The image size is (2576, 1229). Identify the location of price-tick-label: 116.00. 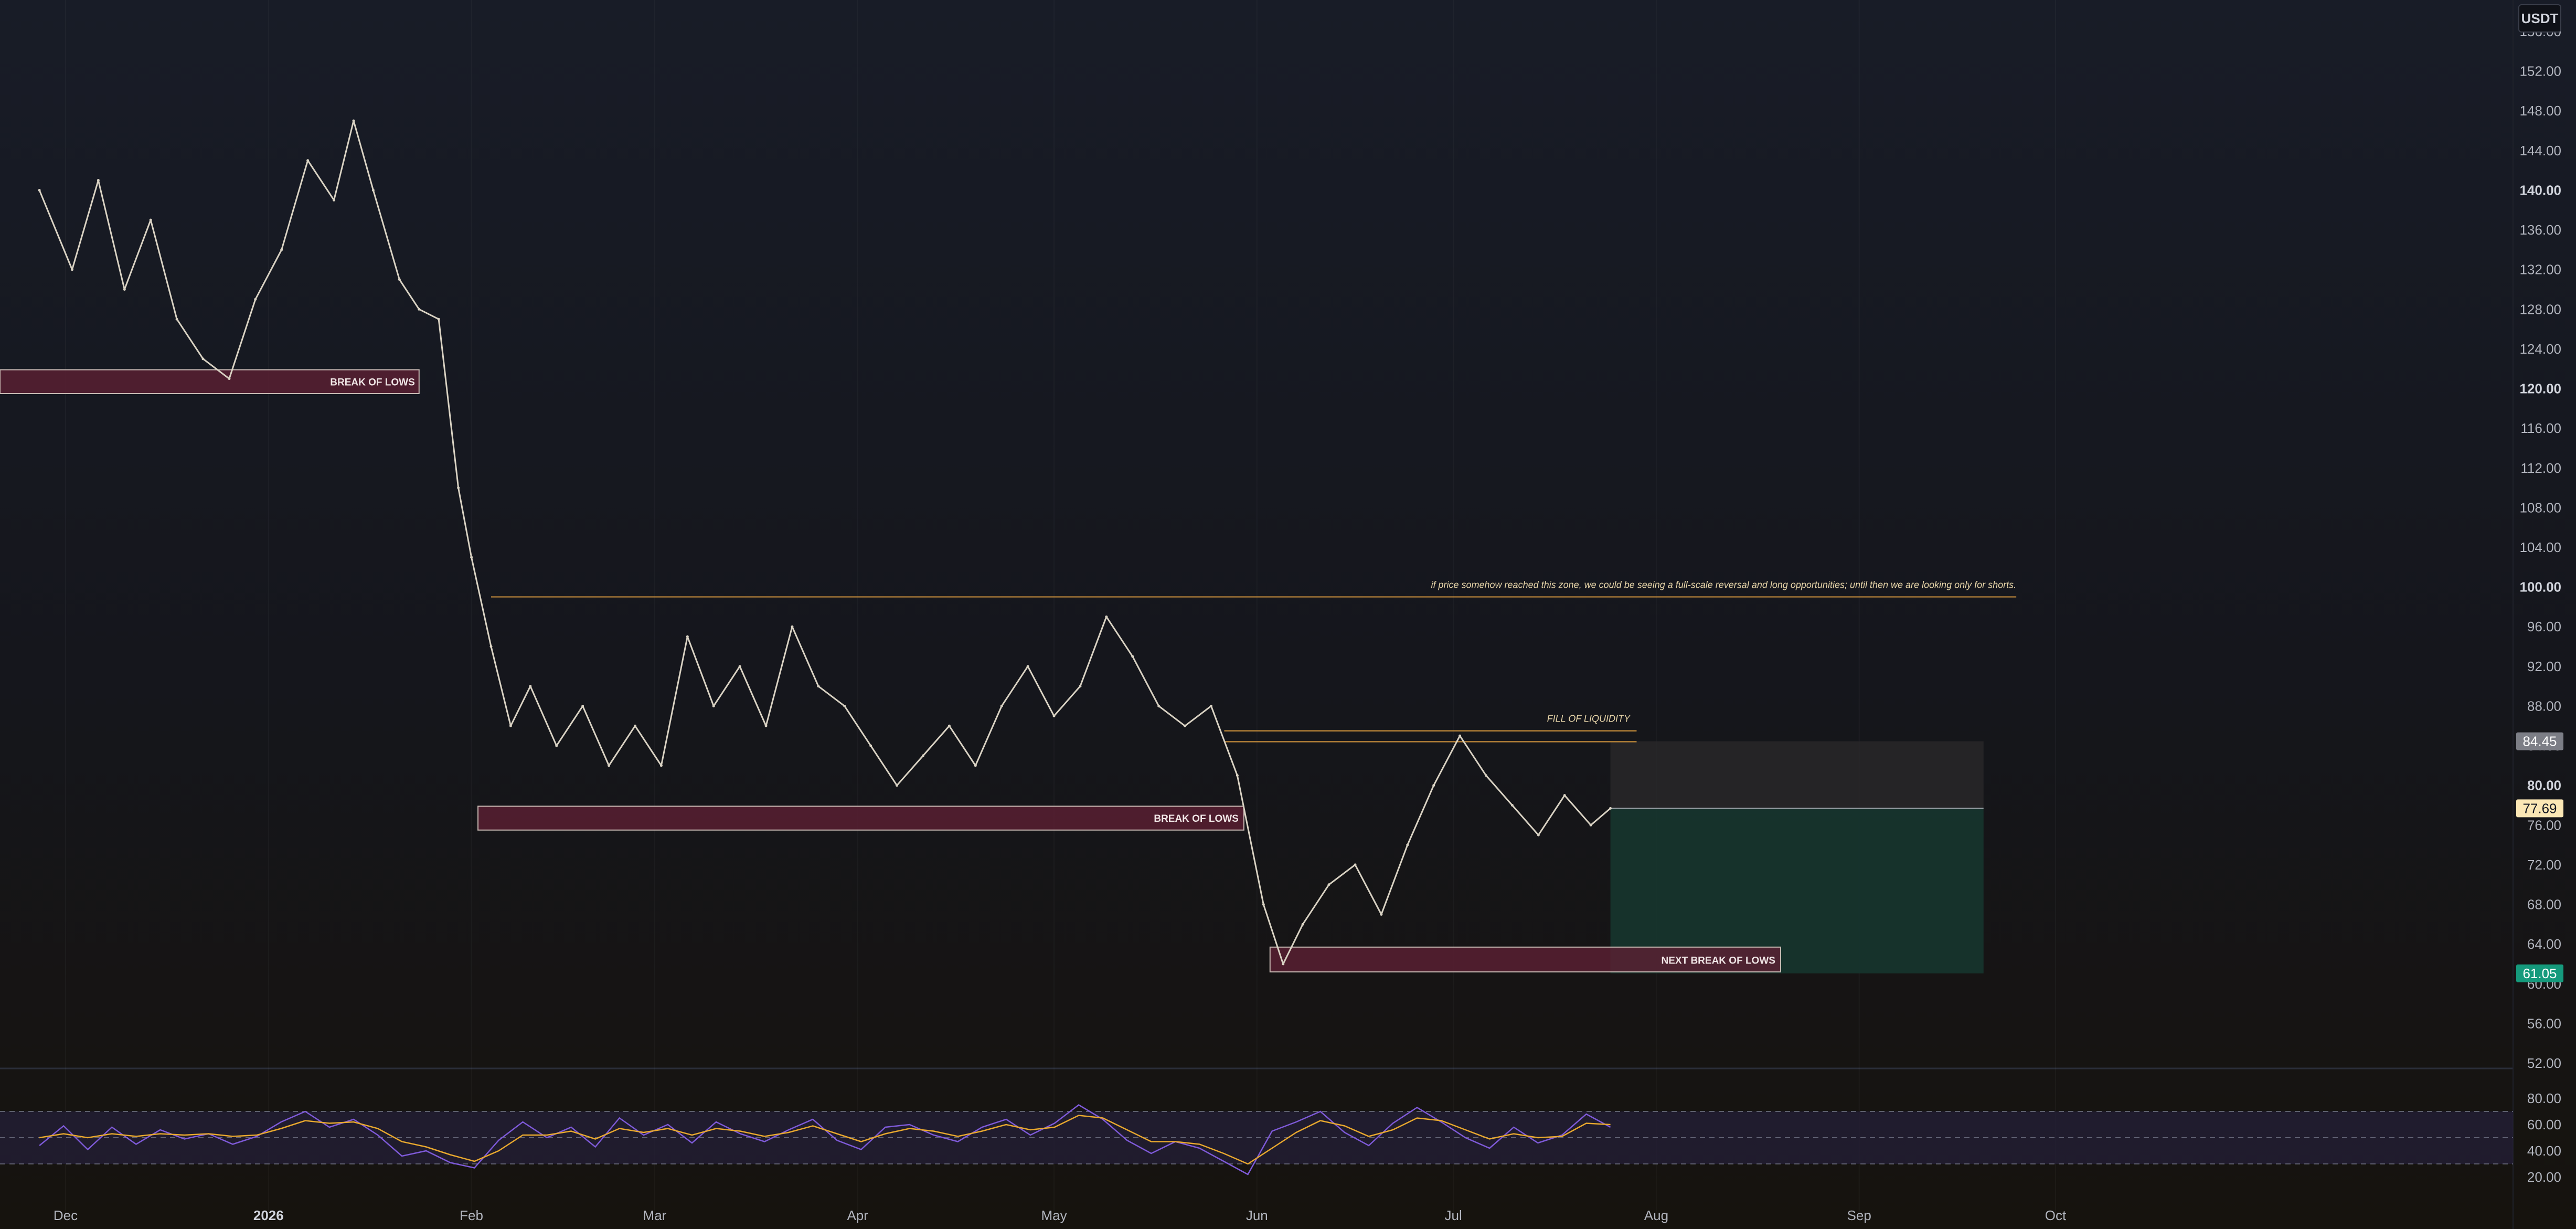
(2540, 428).